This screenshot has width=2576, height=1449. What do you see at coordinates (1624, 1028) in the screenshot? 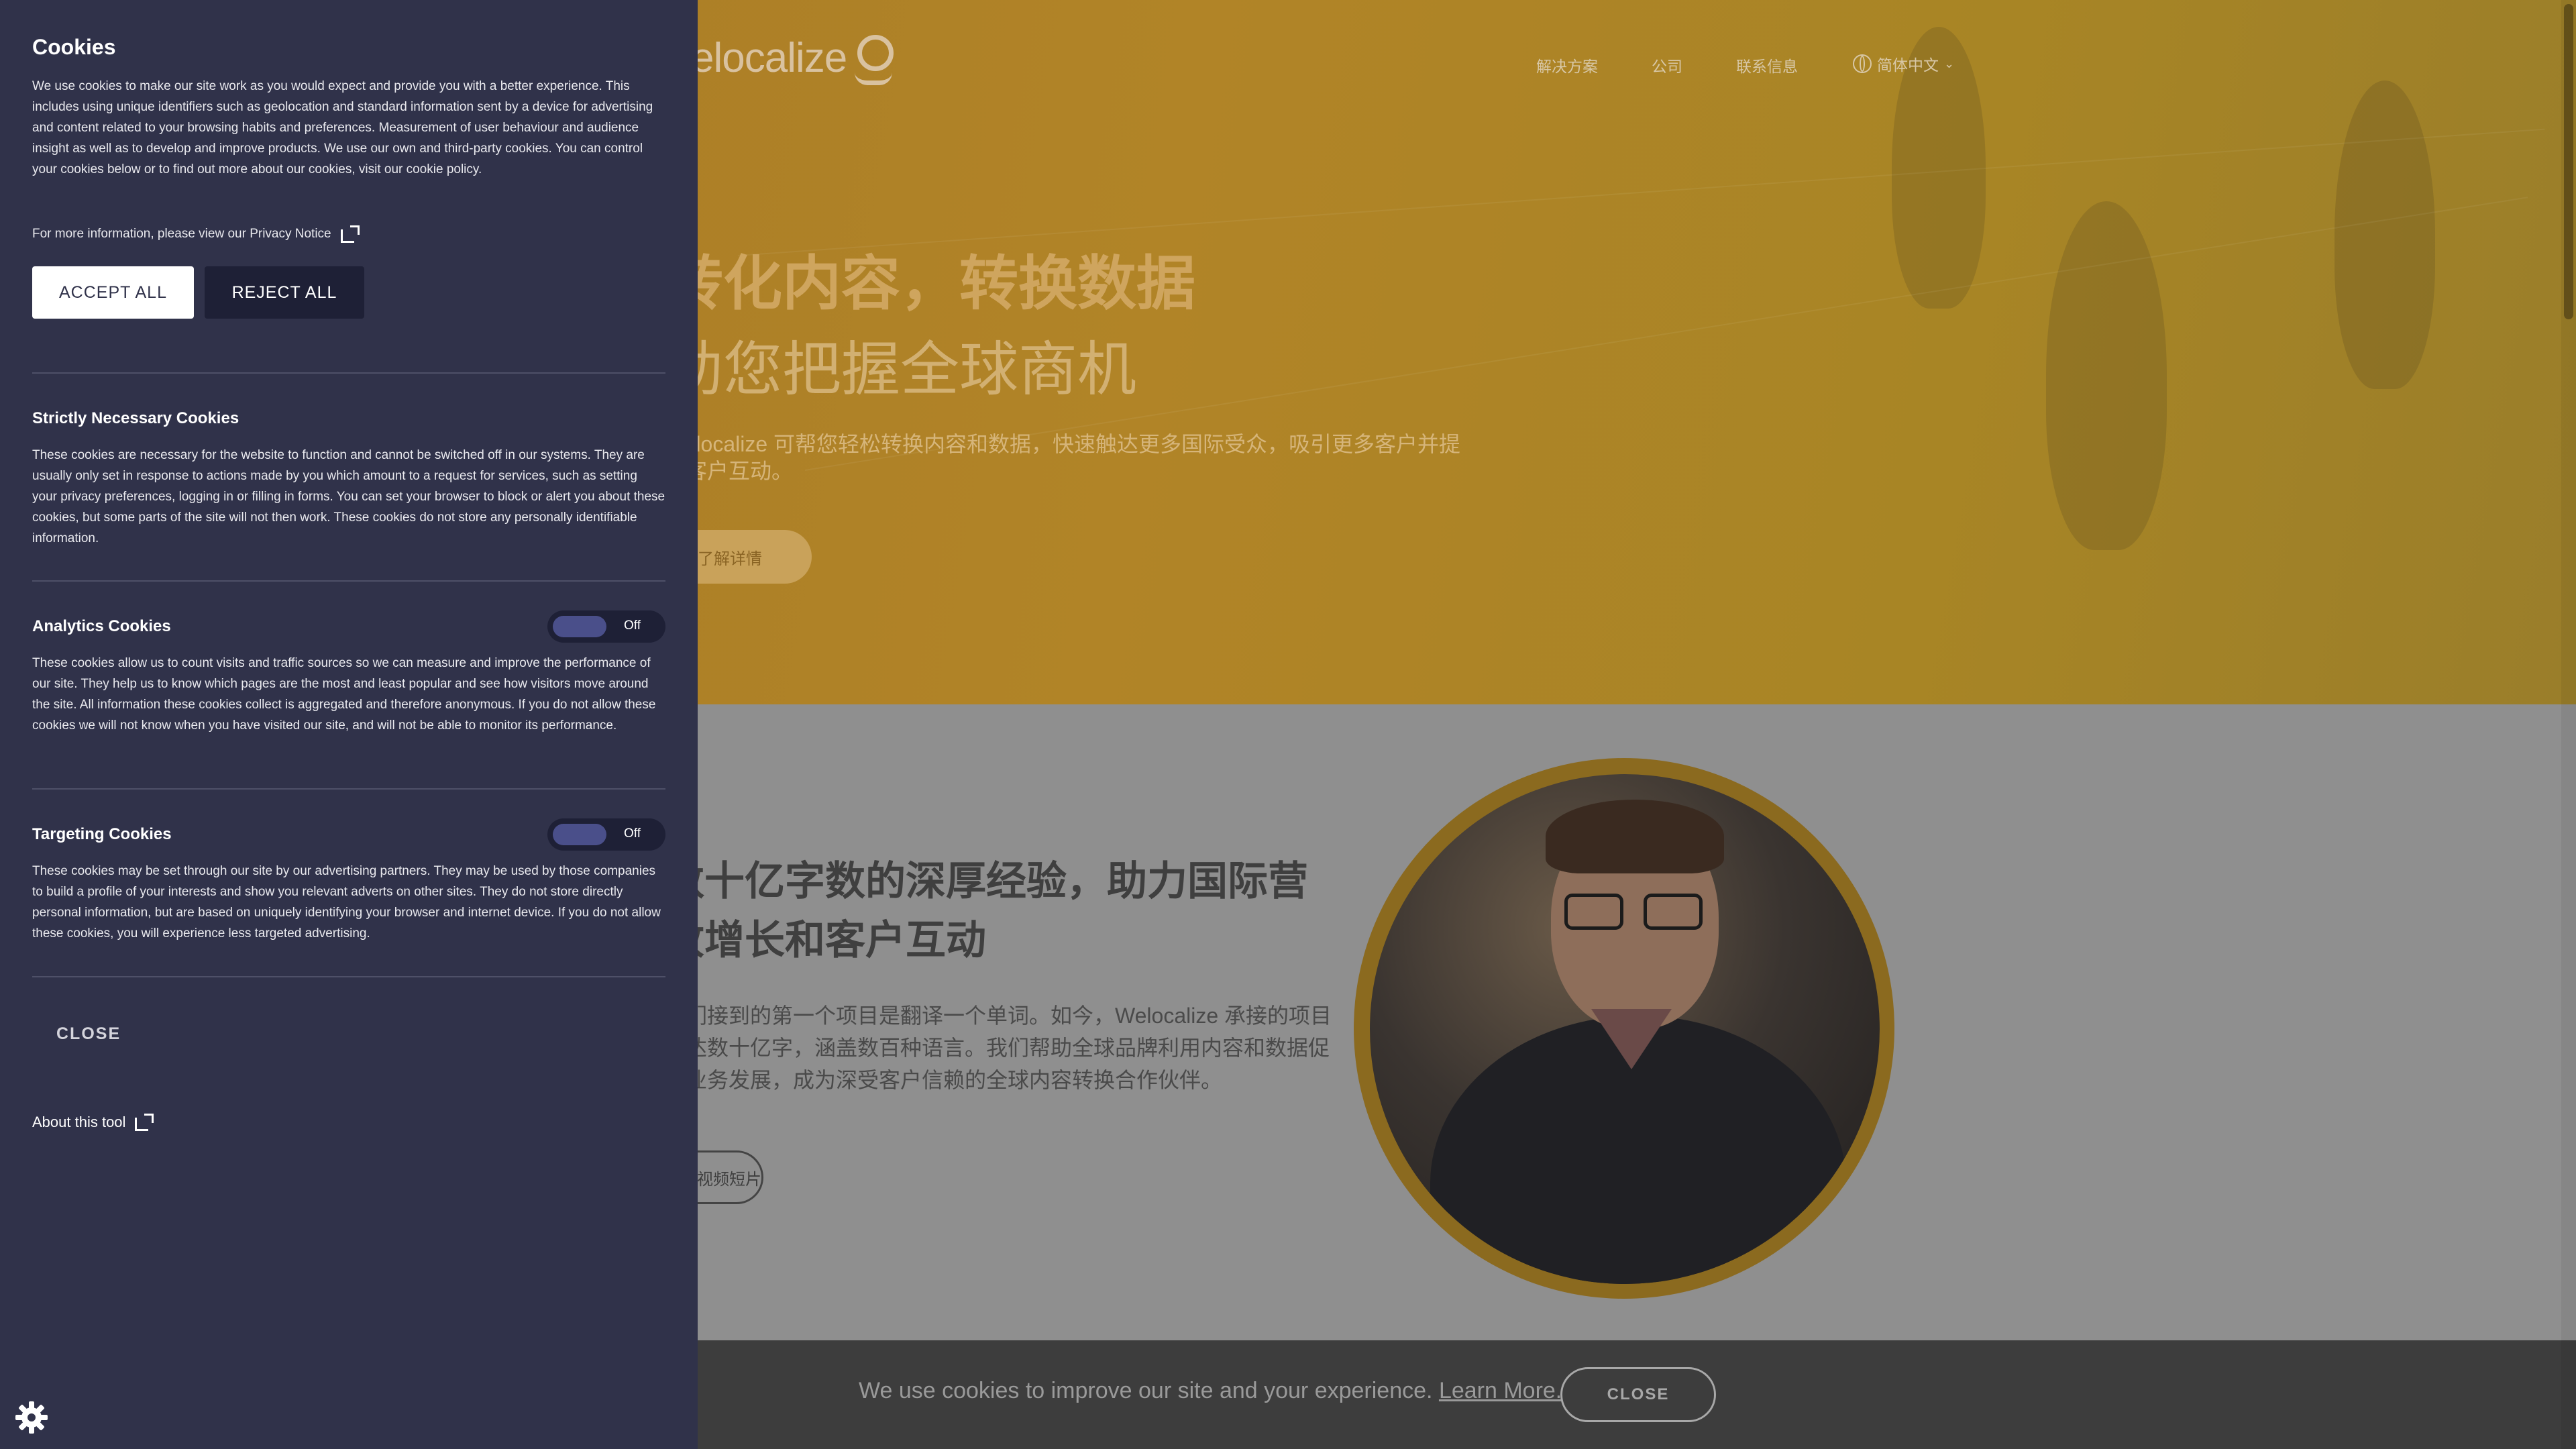
I see `portrait-photo` at bounding box center [1624, 1028].